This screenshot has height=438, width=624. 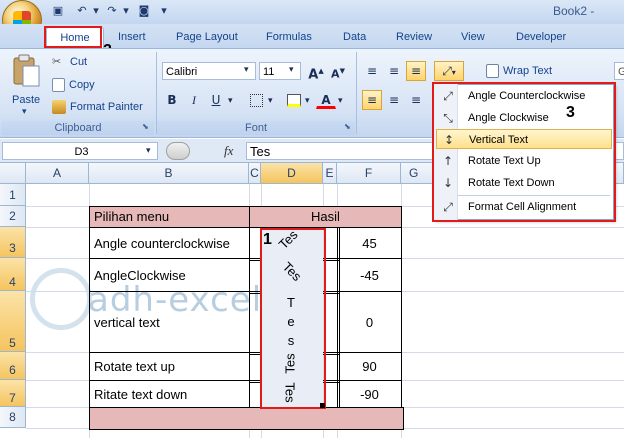 I want to click on borders-dropdown-icon: ▾, so click(x=270, y=100).